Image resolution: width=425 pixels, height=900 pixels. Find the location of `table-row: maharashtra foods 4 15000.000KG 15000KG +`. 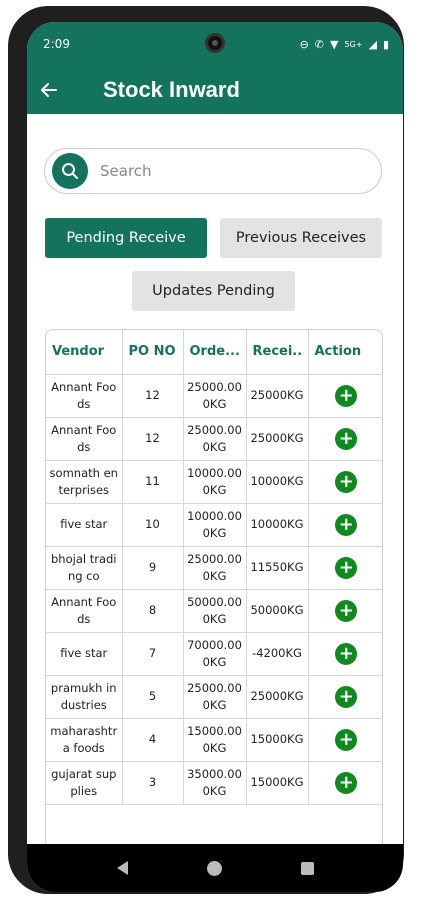

table-row: maharashtra foods 4 15000.000KG 15000KG + is located at coordinates (214, 740).